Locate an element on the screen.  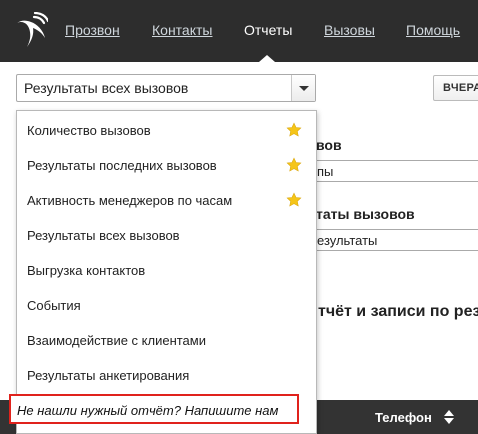
filter-select-2-value: езультаты is located at coordinates (347, 240).